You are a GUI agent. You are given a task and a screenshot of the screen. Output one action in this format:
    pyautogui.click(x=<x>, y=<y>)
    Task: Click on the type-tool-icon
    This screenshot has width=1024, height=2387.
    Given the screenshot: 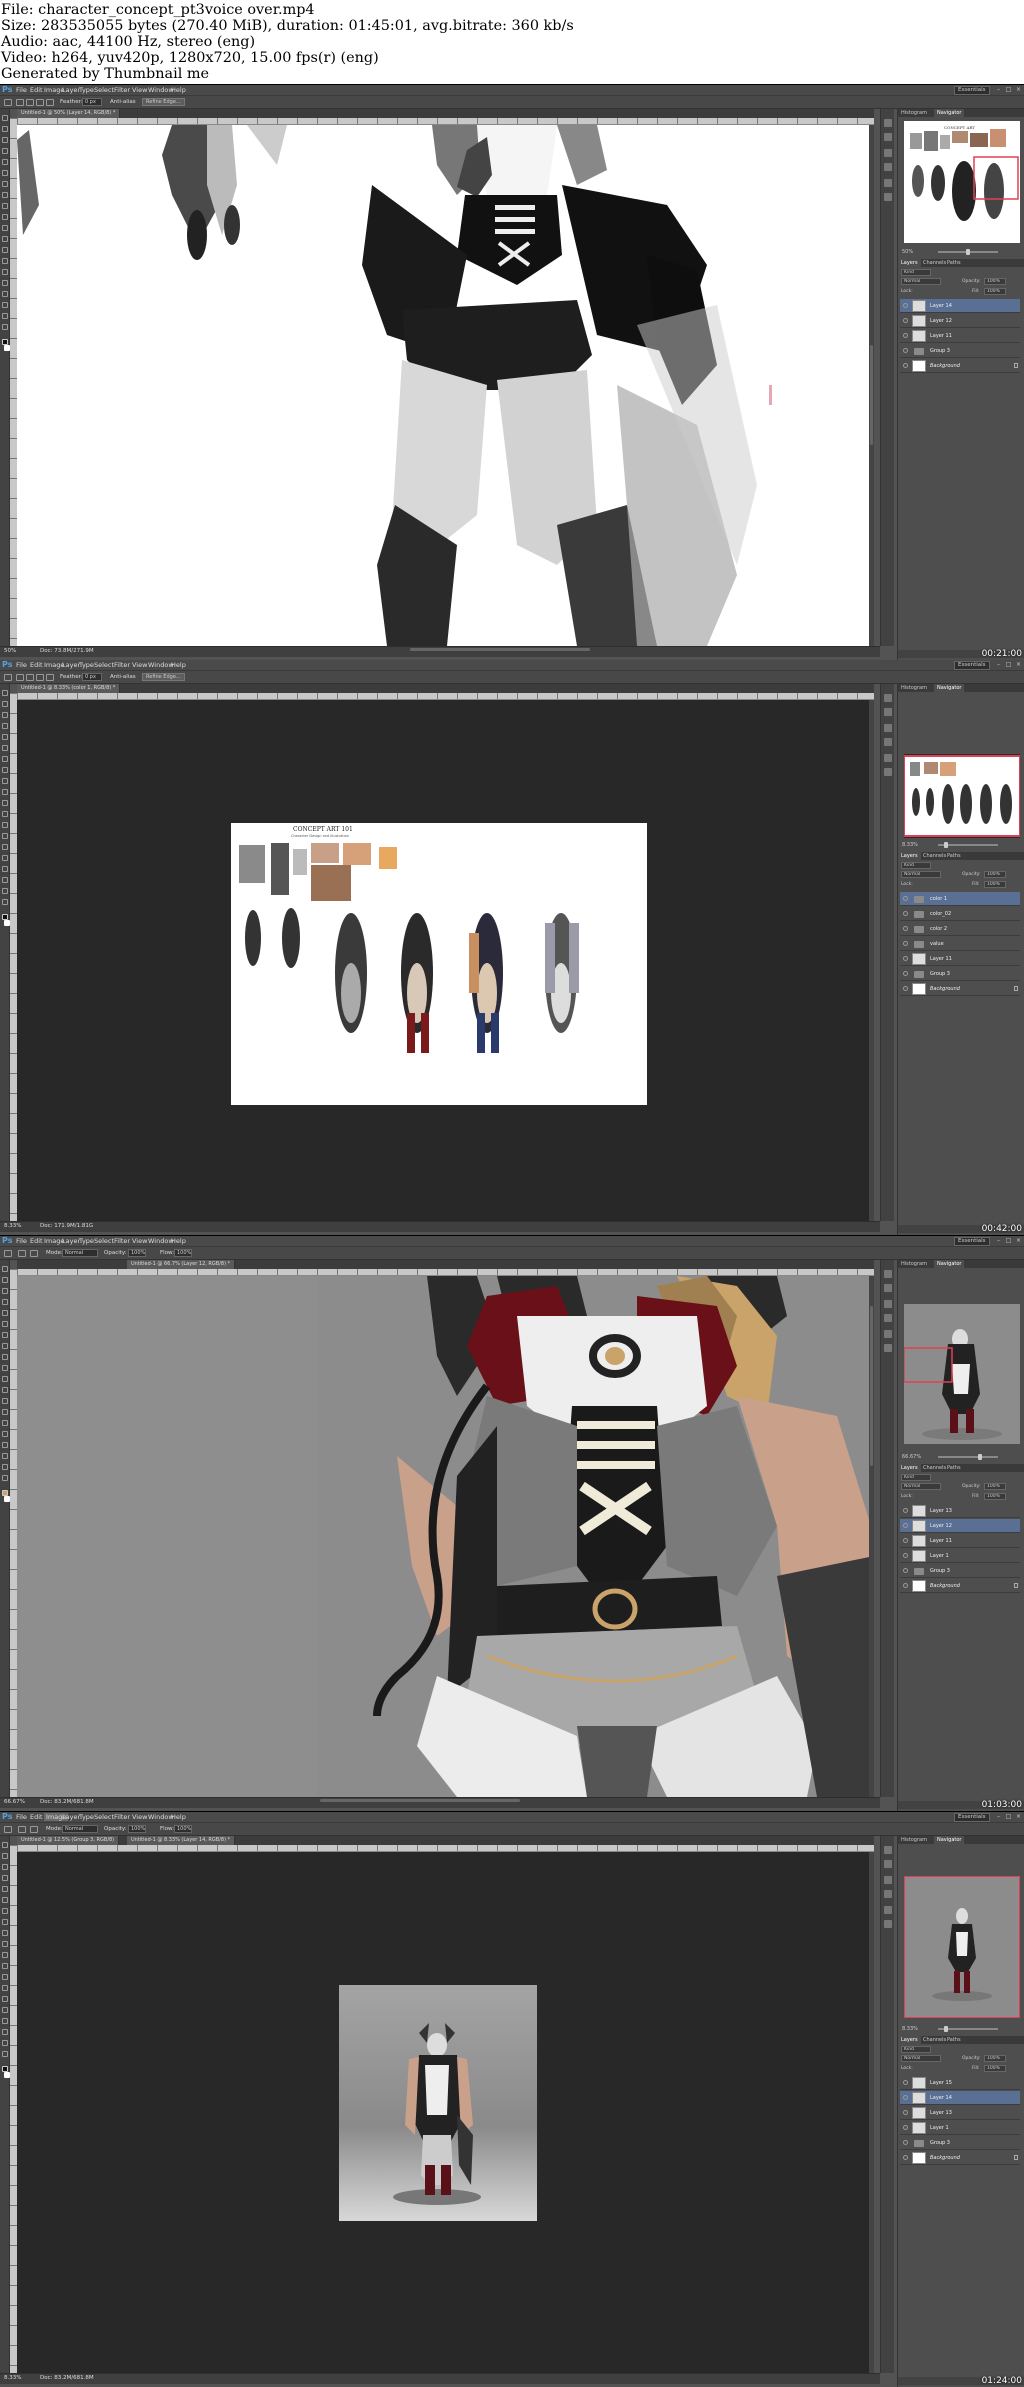 What is the action you would take?
    pyautogui.click(x=5, y=2010)
    